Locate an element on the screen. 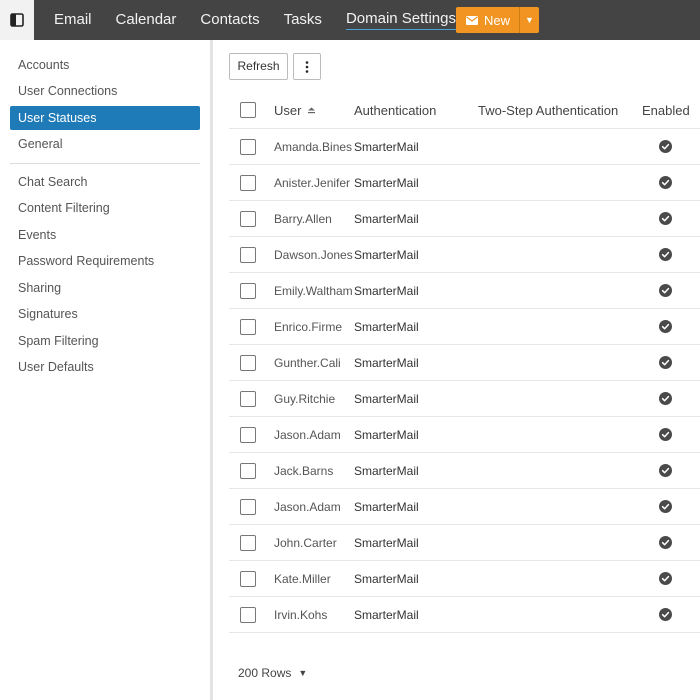  sidebar-item-events: Events is located at coordinates (105, 235).